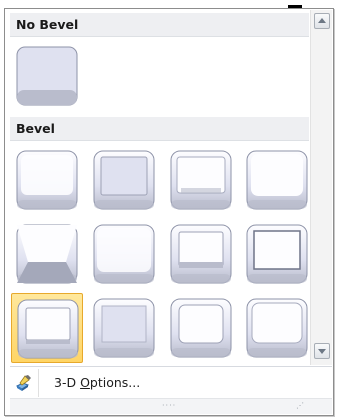 The height and width of the screenshot is (418, 338). I want to click on bevel-preset-convex, so click(201, 254).